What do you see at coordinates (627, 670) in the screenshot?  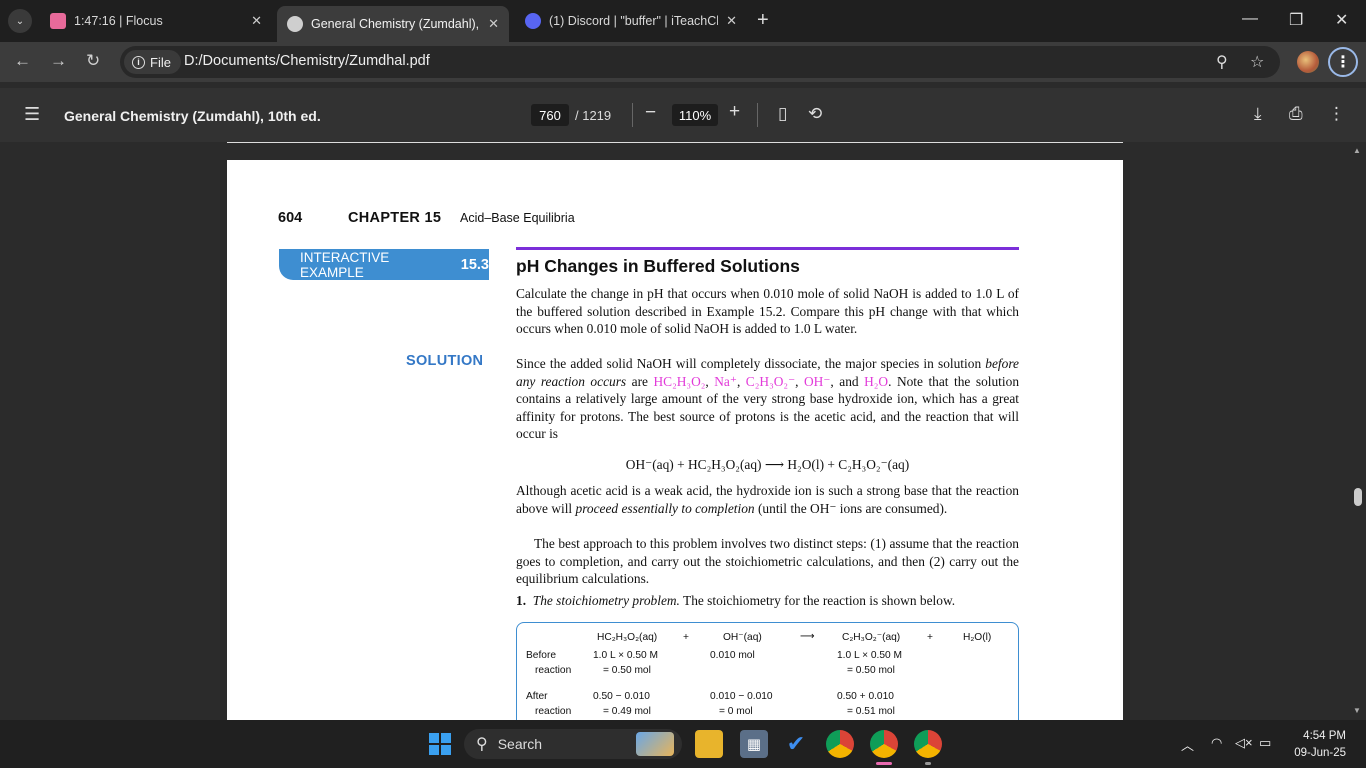 I see `table-cell: = 0.50 mol` at bounding box center [627, 670].